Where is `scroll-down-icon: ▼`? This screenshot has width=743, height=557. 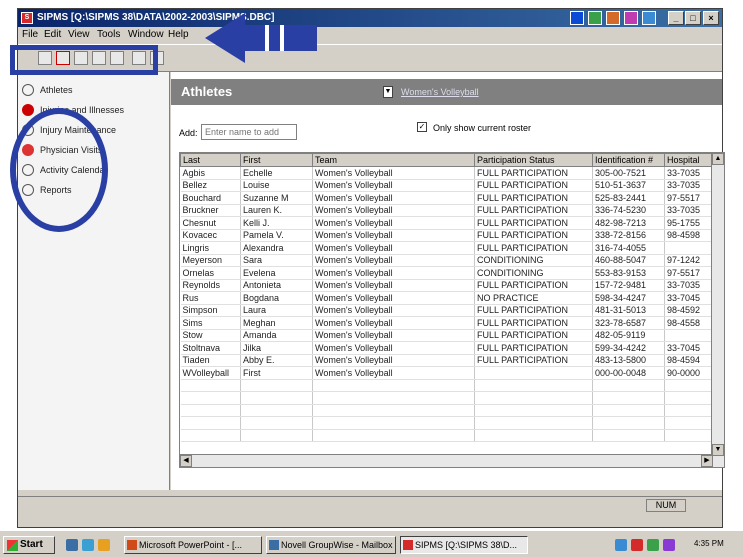
scroll-down-icon: ▼ is located at coordinates (718, 450).